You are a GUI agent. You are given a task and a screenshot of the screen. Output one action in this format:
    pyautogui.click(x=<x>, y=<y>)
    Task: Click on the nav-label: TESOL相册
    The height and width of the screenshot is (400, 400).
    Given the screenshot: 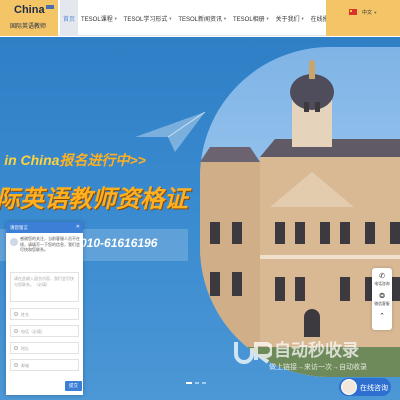 What is the action you would take?
    pyautogui.click(x=248, y=19)
    